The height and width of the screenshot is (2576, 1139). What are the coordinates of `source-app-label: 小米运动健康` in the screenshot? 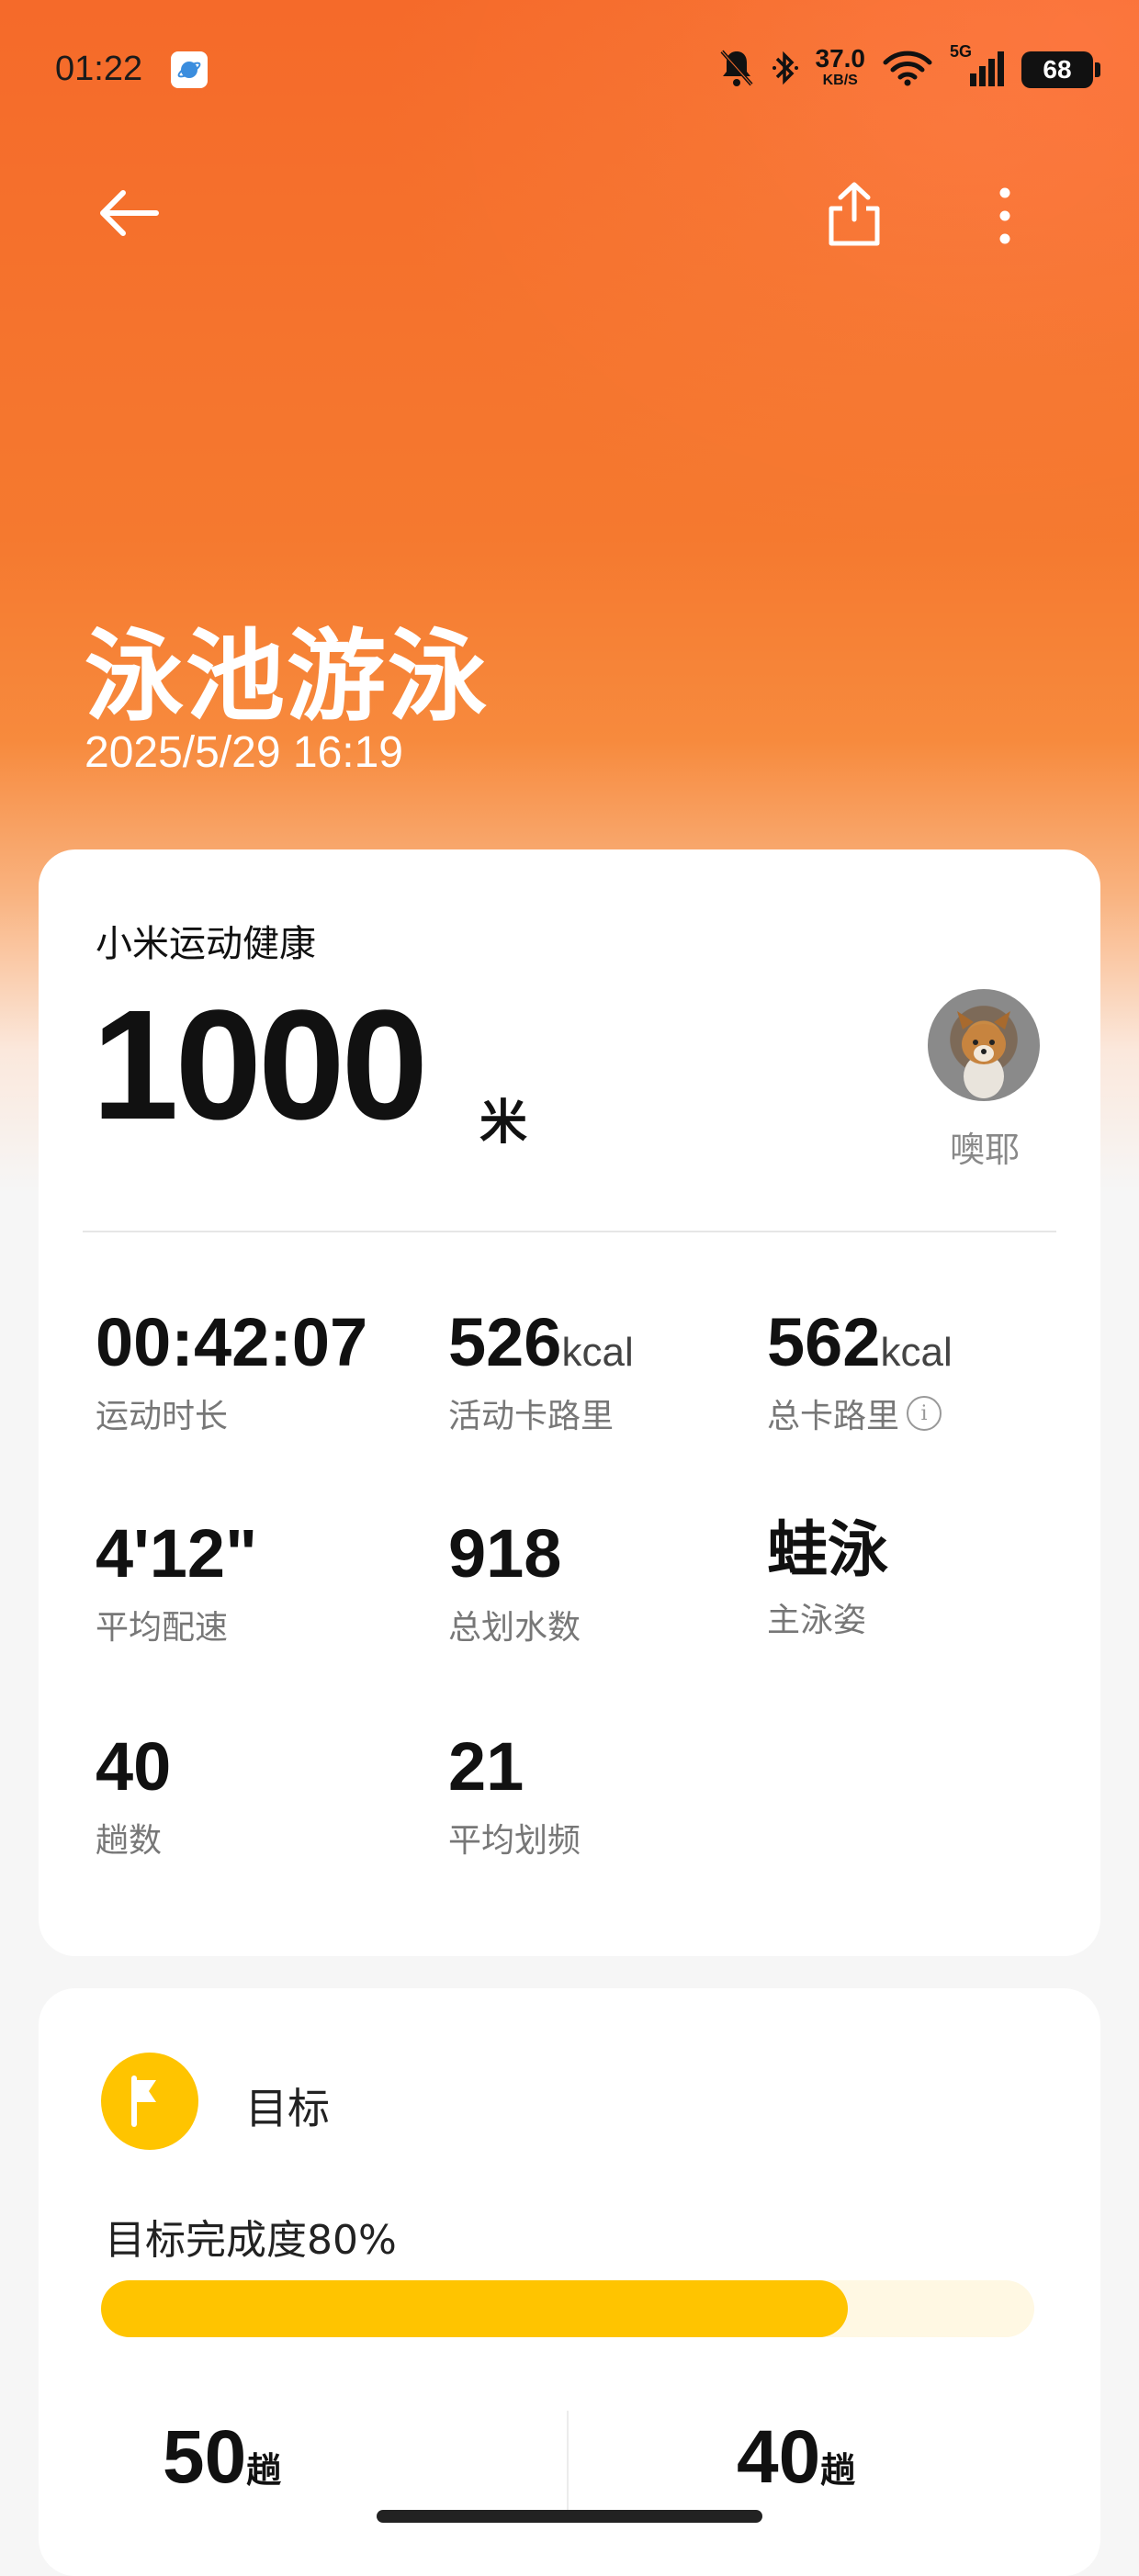 It's located at (206, 944).